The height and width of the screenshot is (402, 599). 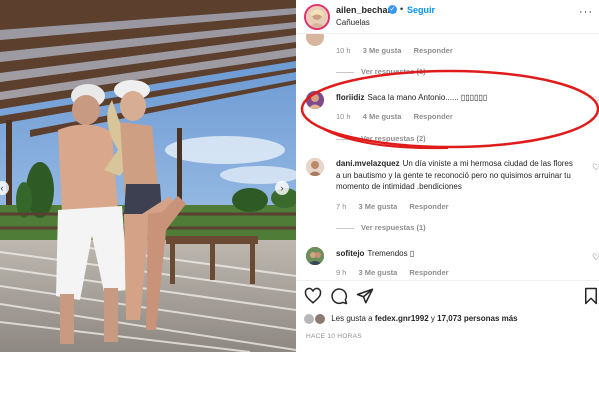 What do you see at coordinates (317, 17) in the screenshot?
I see `author-avatar` at bounding box center [317, 17].